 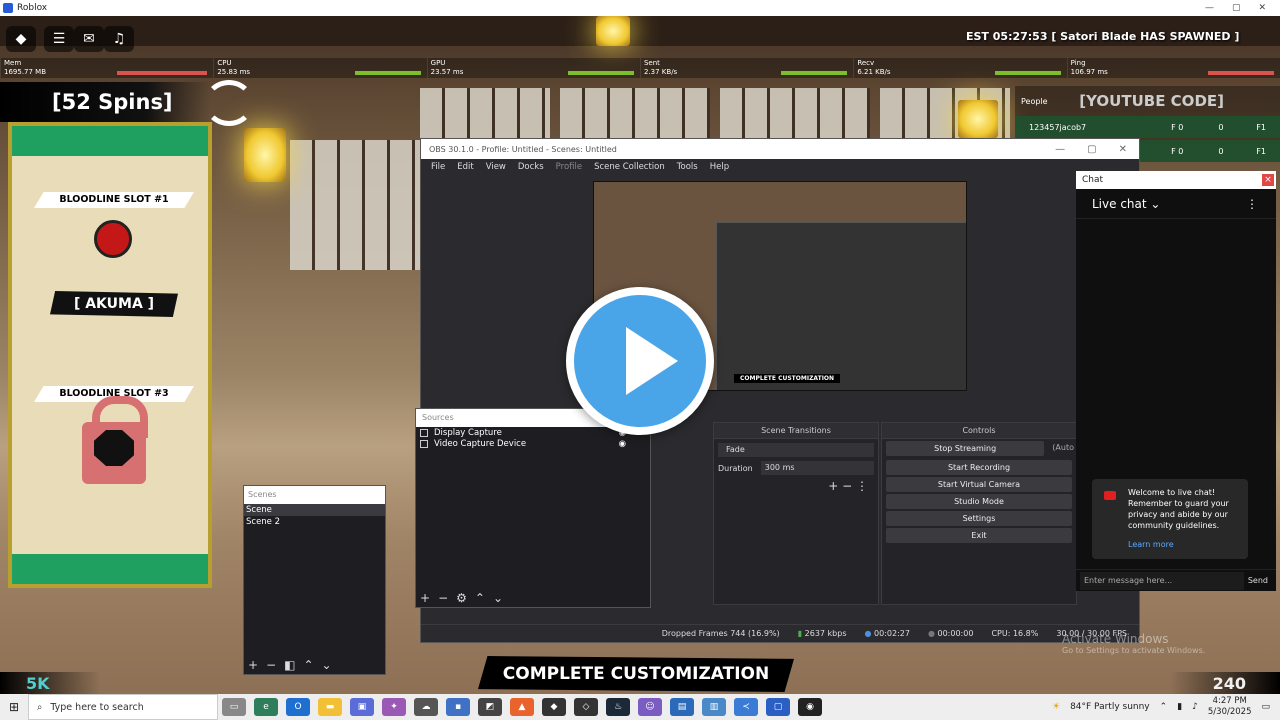 I want to click on folder-icon: ▥, so click(x=714, y=707).